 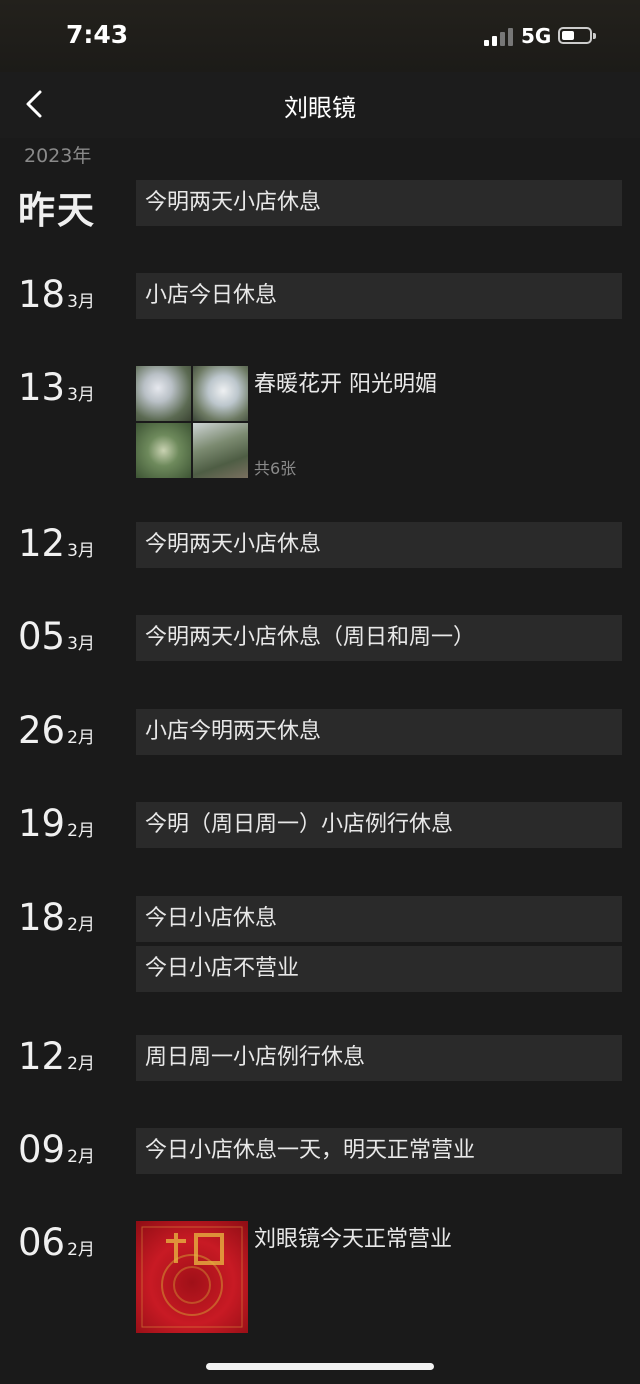 What do you see at coordinates (97, 34) in the screenshot?
I see `status-time: 7:43` at bounding box center [97, 34].